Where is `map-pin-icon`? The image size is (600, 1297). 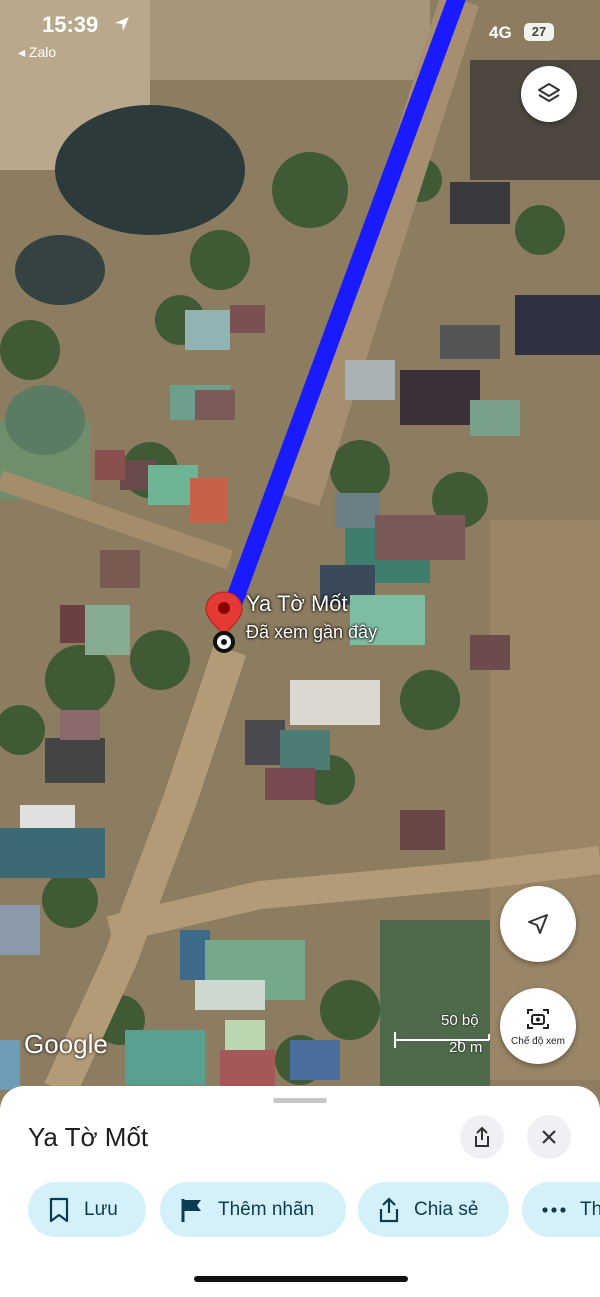 map-pin-icon is located at coordinates (224, 623).